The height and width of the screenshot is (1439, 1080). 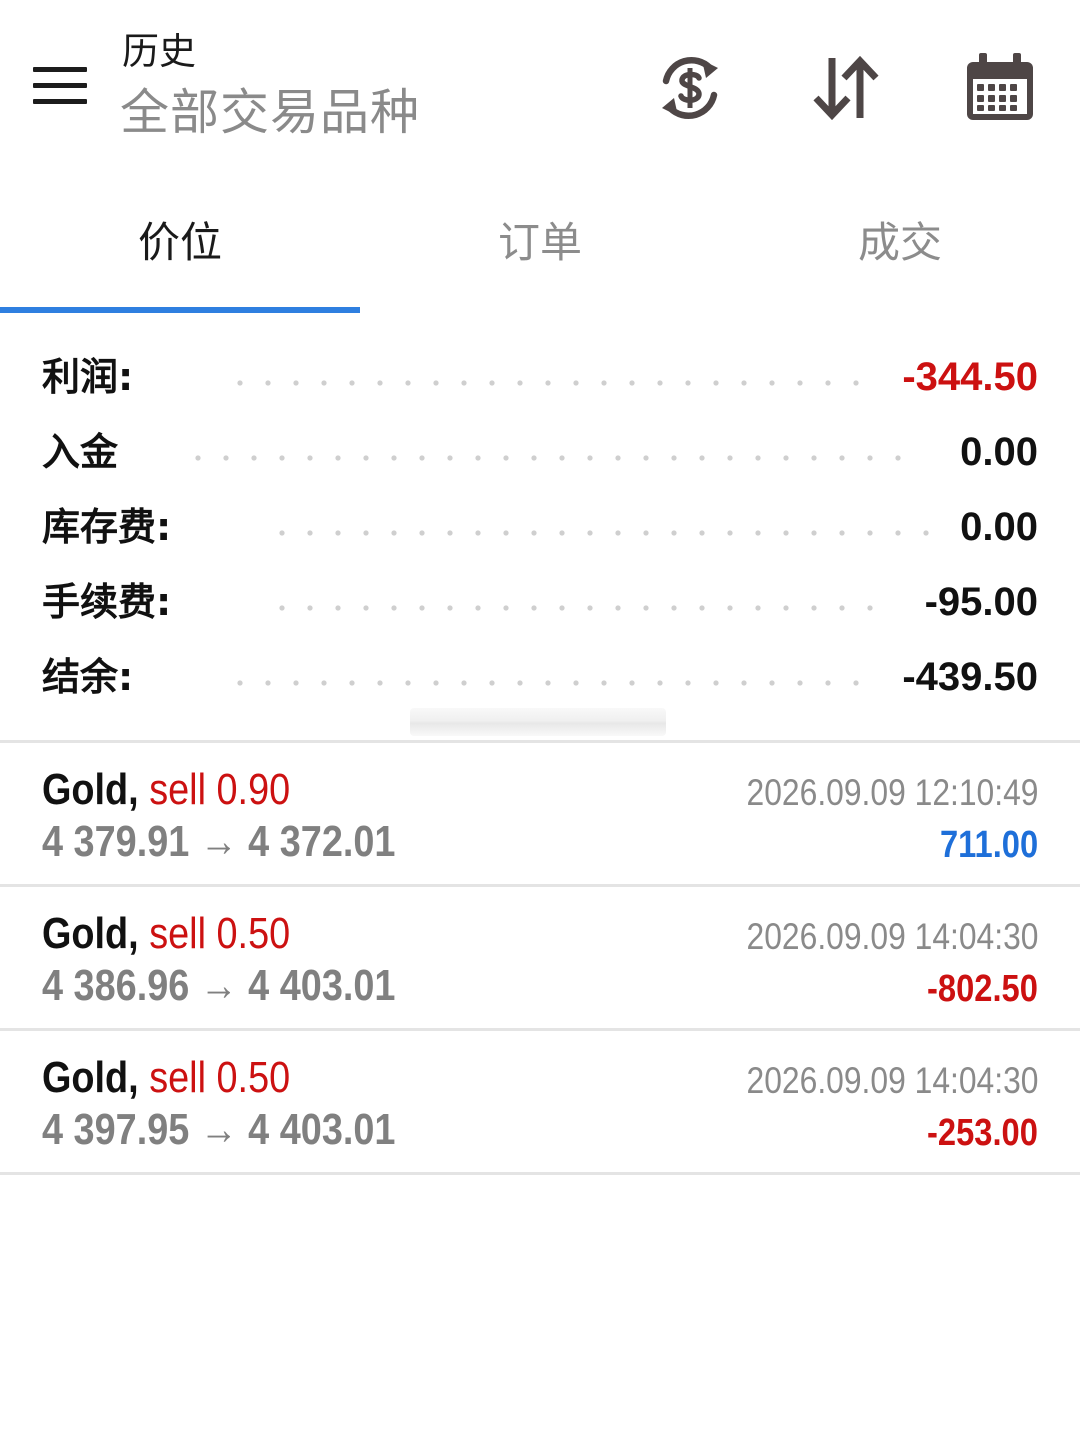 I want to click on swap-label: 库存费:, so click(x=107, y=527).